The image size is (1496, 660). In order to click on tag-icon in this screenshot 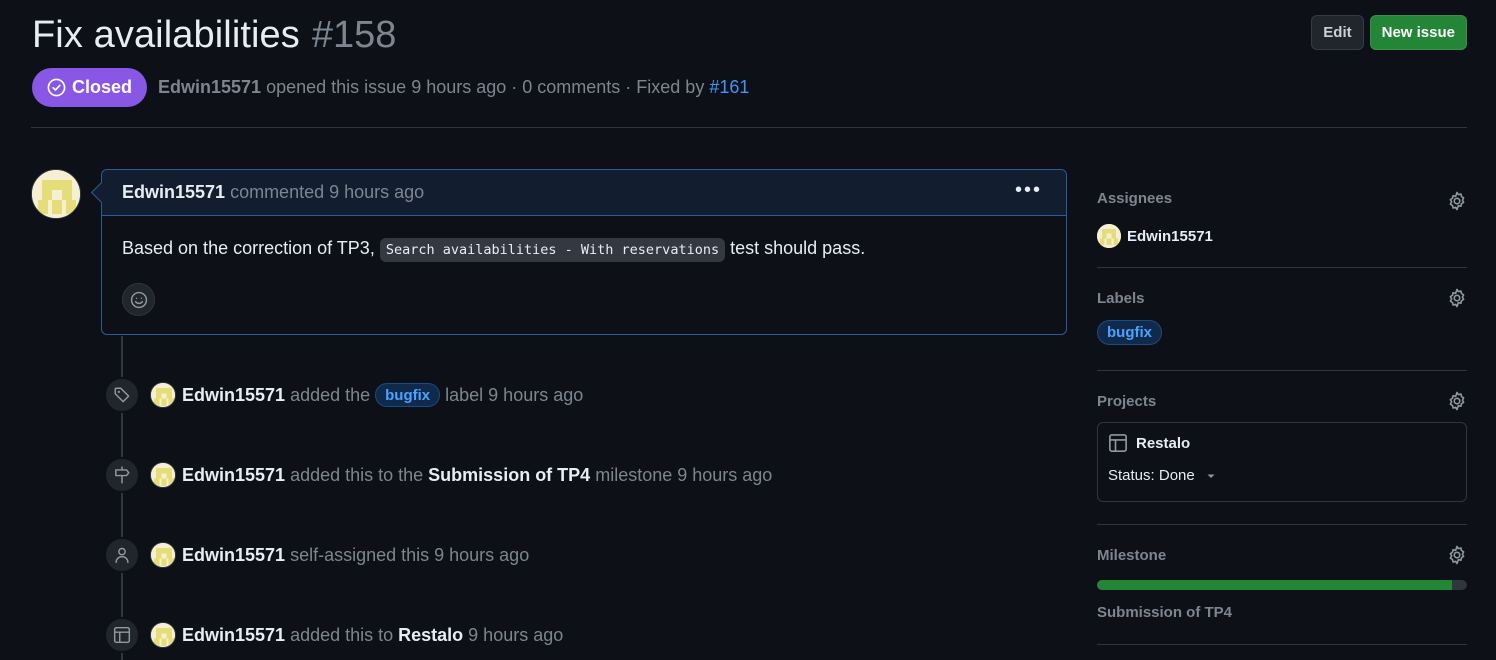, I will do `click(122, 395)`.